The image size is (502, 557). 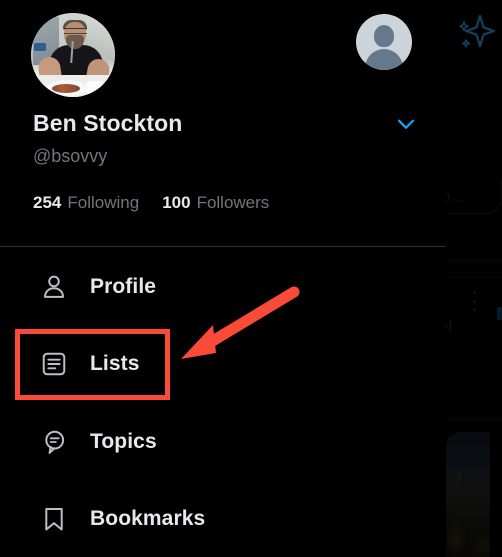 I want to click on avatar, so click(x=73, y=55).